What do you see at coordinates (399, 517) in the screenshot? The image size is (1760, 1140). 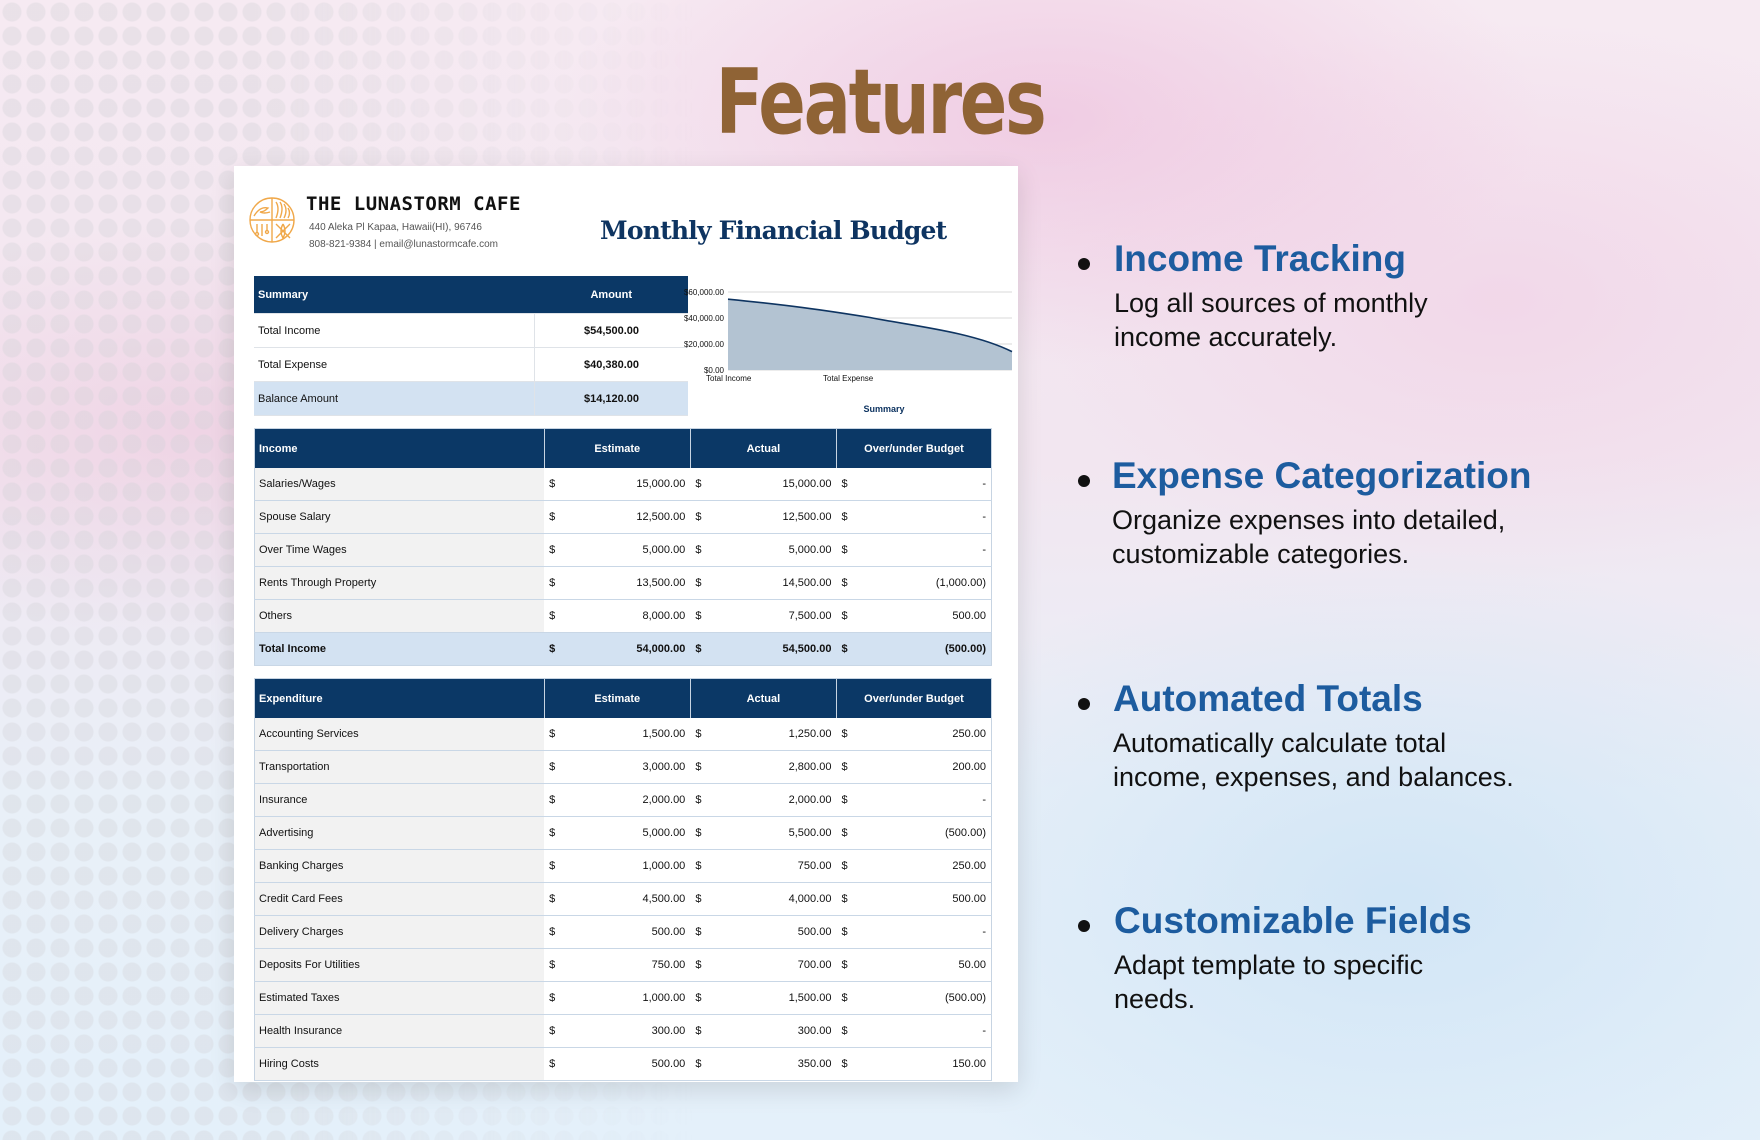 I see `row-name: Spouse Salary` at bounding box center [399, 517].